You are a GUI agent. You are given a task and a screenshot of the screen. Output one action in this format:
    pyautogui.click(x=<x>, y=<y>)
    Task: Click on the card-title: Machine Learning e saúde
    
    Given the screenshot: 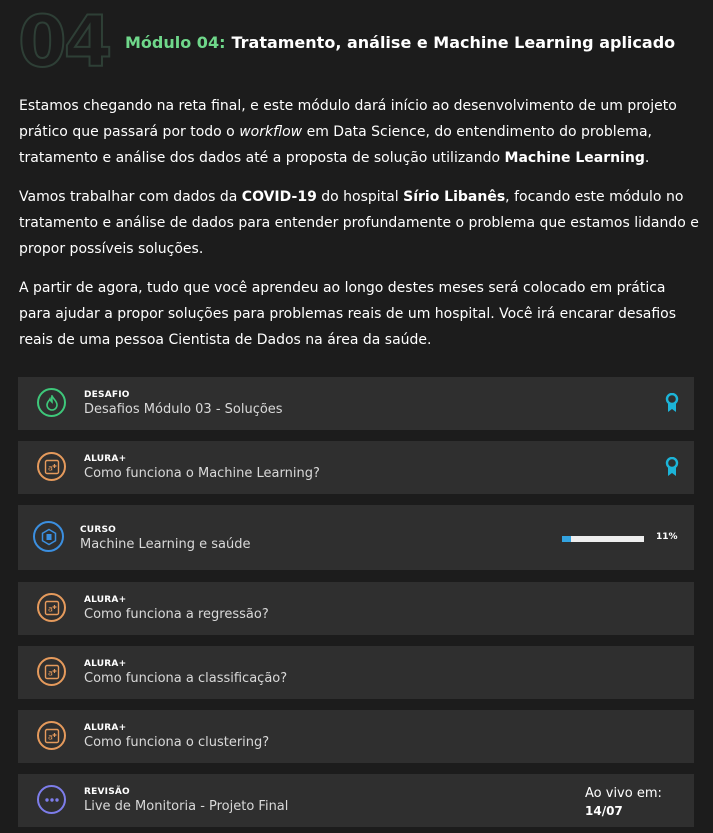 What is the action you would take?
    pyautogui.click(x=165, y=544)
    